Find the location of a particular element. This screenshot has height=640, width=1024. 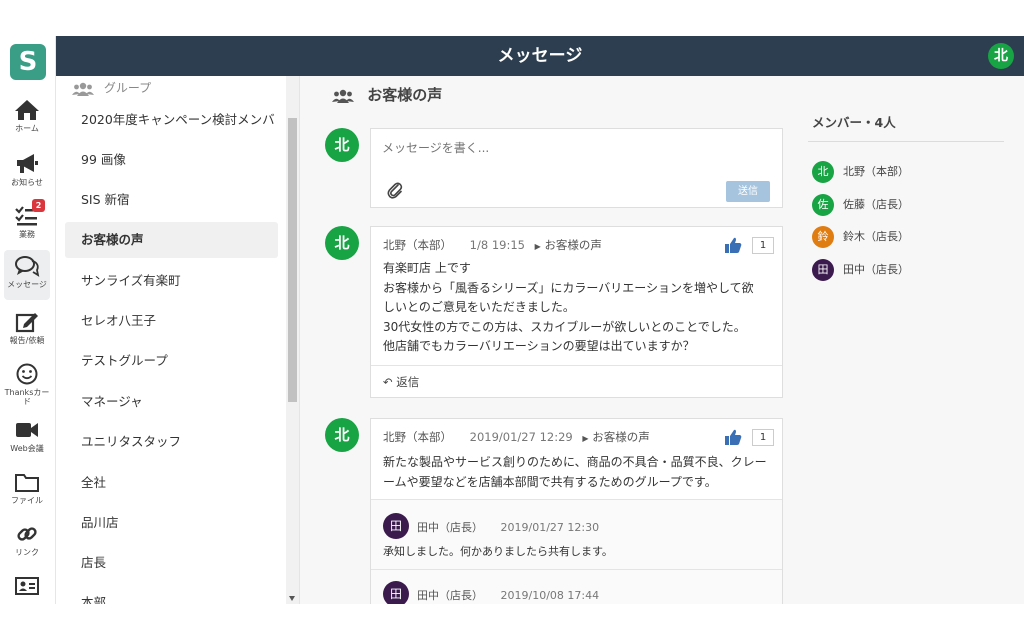

user-avatar: 北 is located at coordinates (1001, 56).